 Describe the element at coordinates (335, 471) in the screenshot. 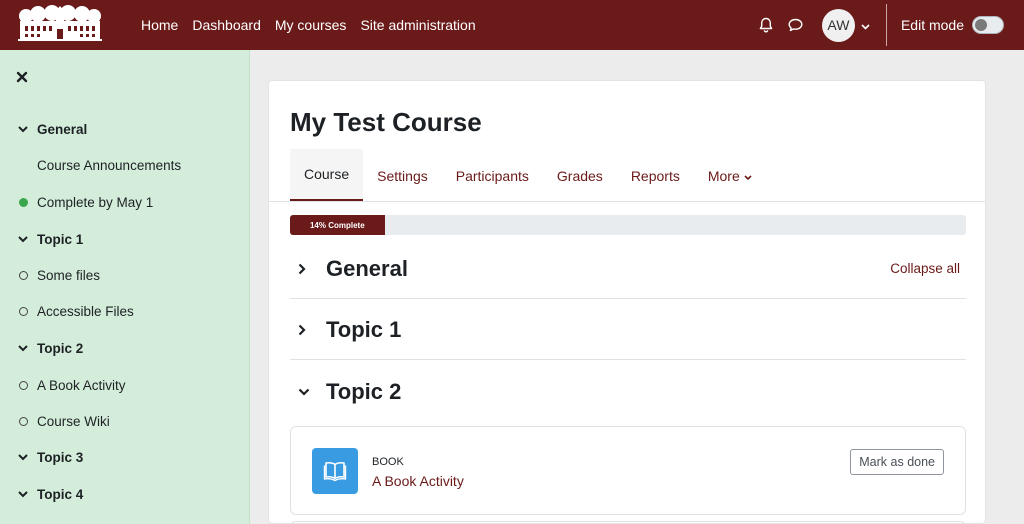

I see `book-icon` at that location.